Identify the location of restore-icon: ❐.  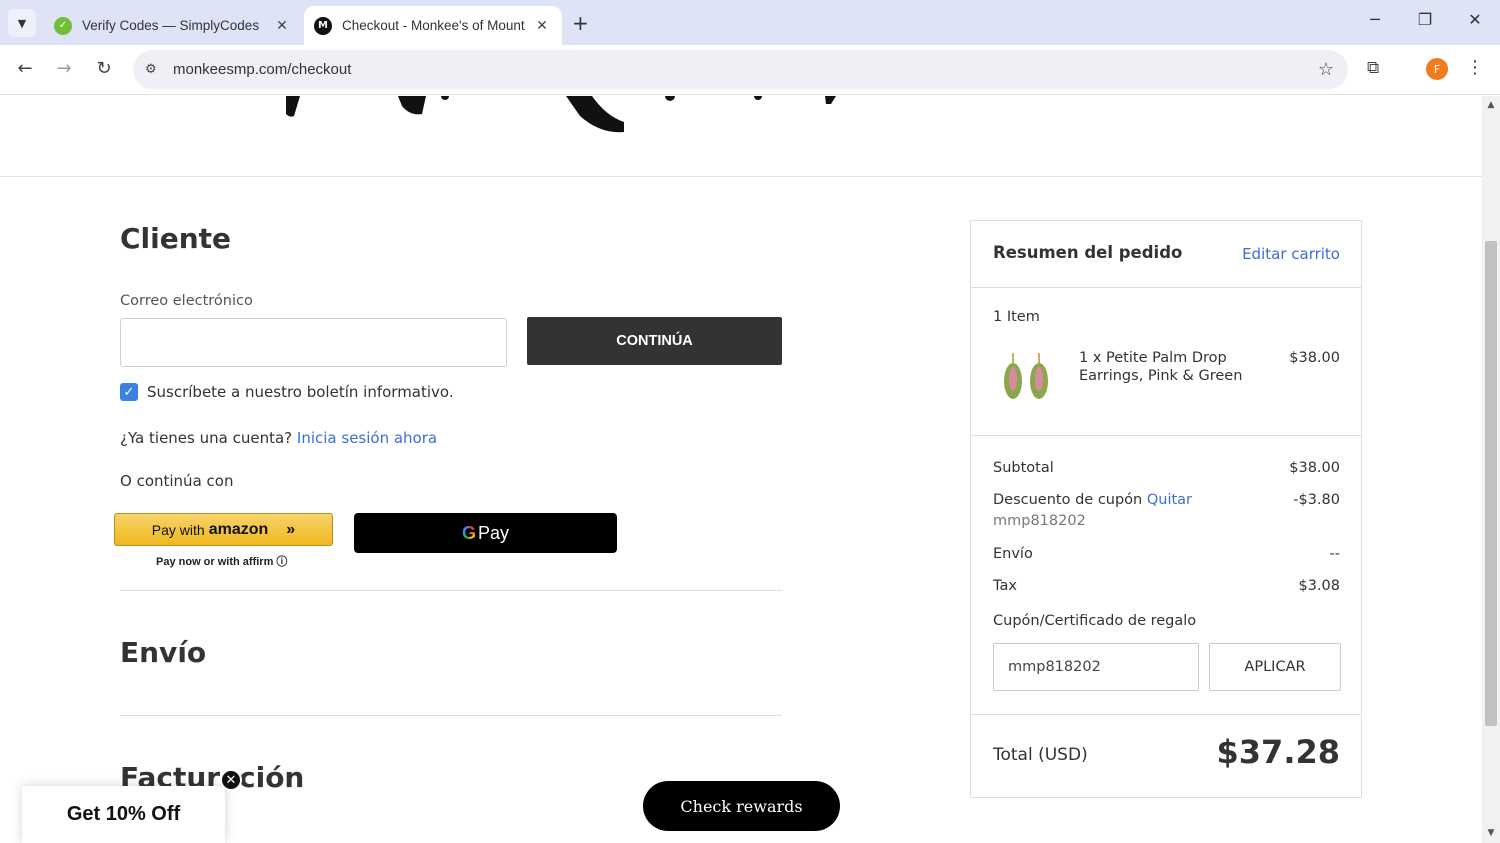
(1425, 19).